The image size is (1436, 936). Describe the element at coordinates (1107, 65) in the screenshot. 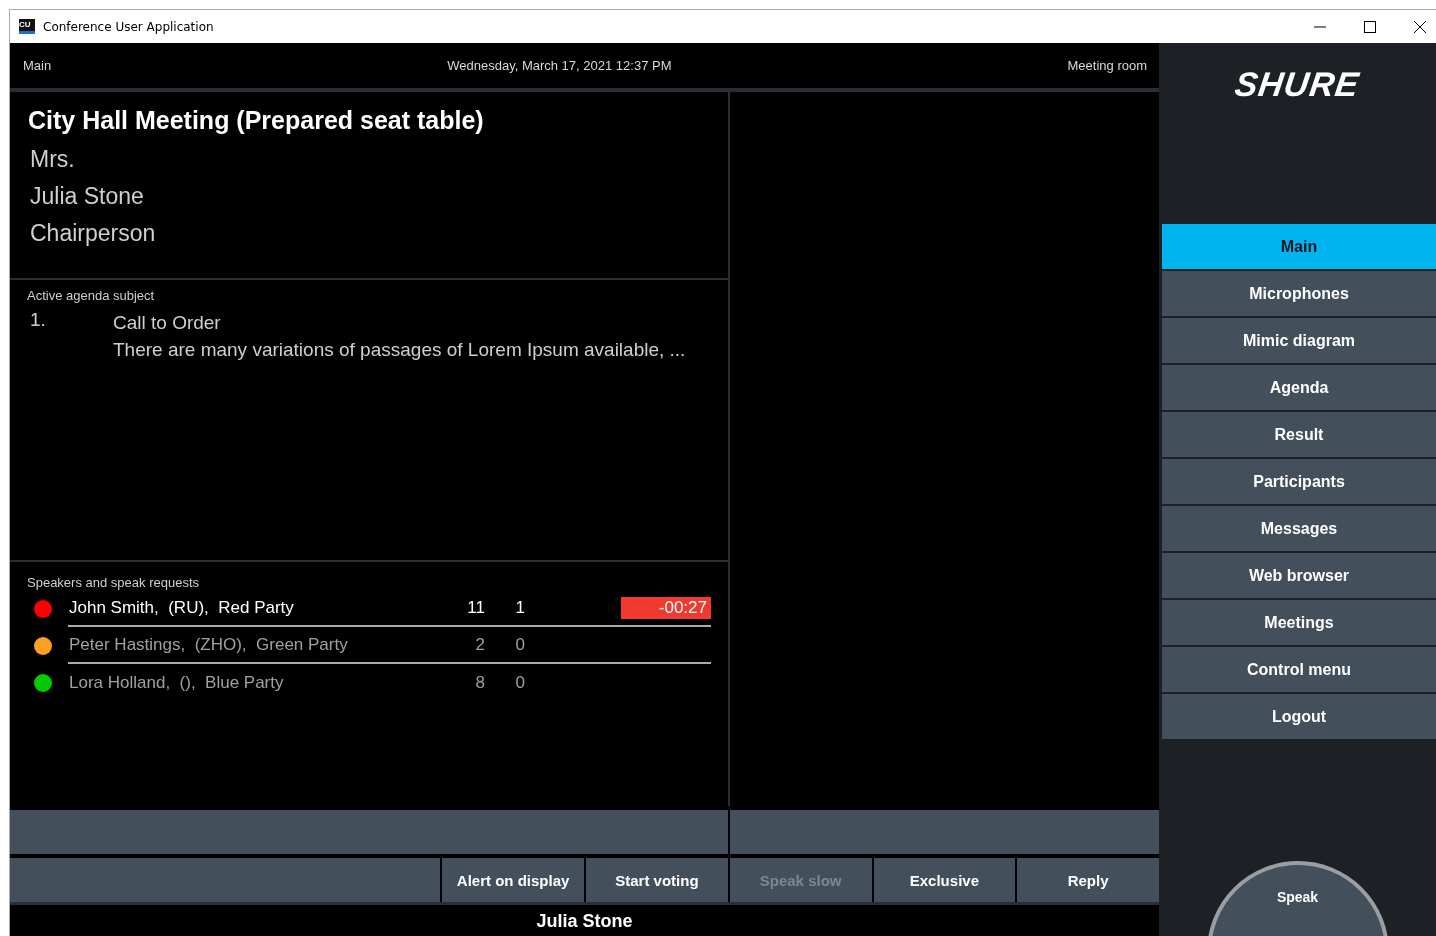

I see `room-label: Meeting room` at that location.